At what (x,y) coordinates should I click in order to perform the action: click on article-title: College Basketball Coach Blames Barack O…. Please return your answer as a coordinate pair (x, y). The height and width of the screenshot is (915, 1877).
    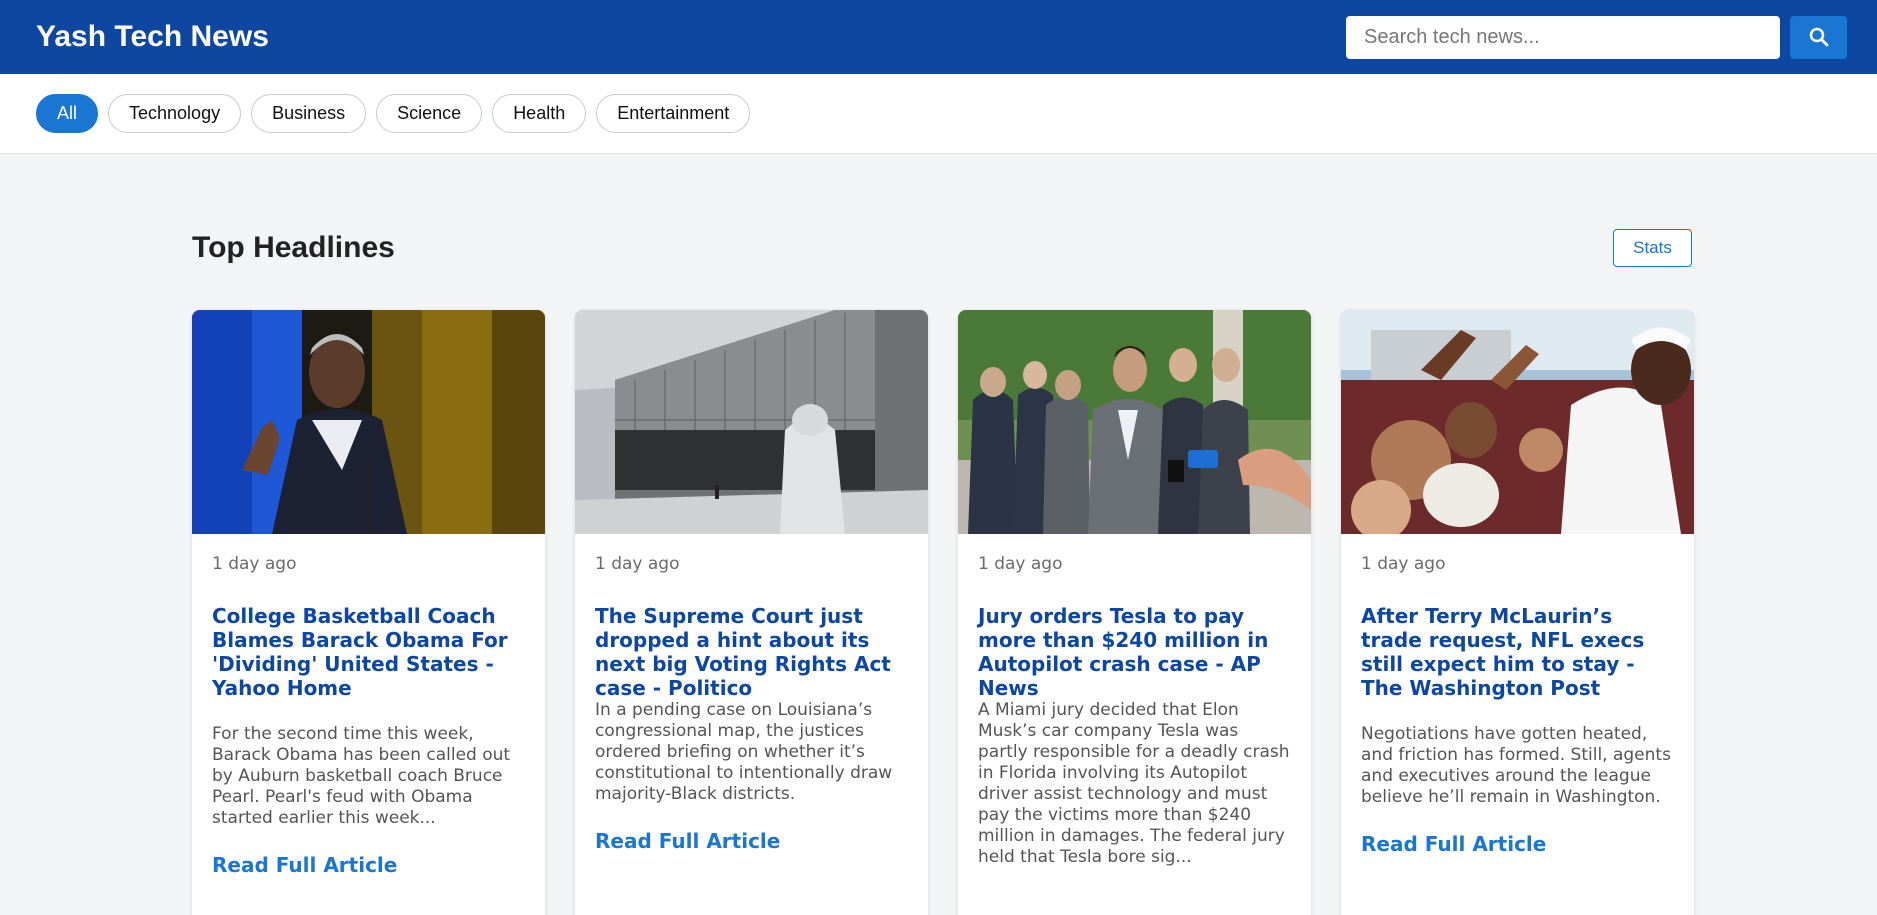
    Looking at the image, I should click on (368, 664).